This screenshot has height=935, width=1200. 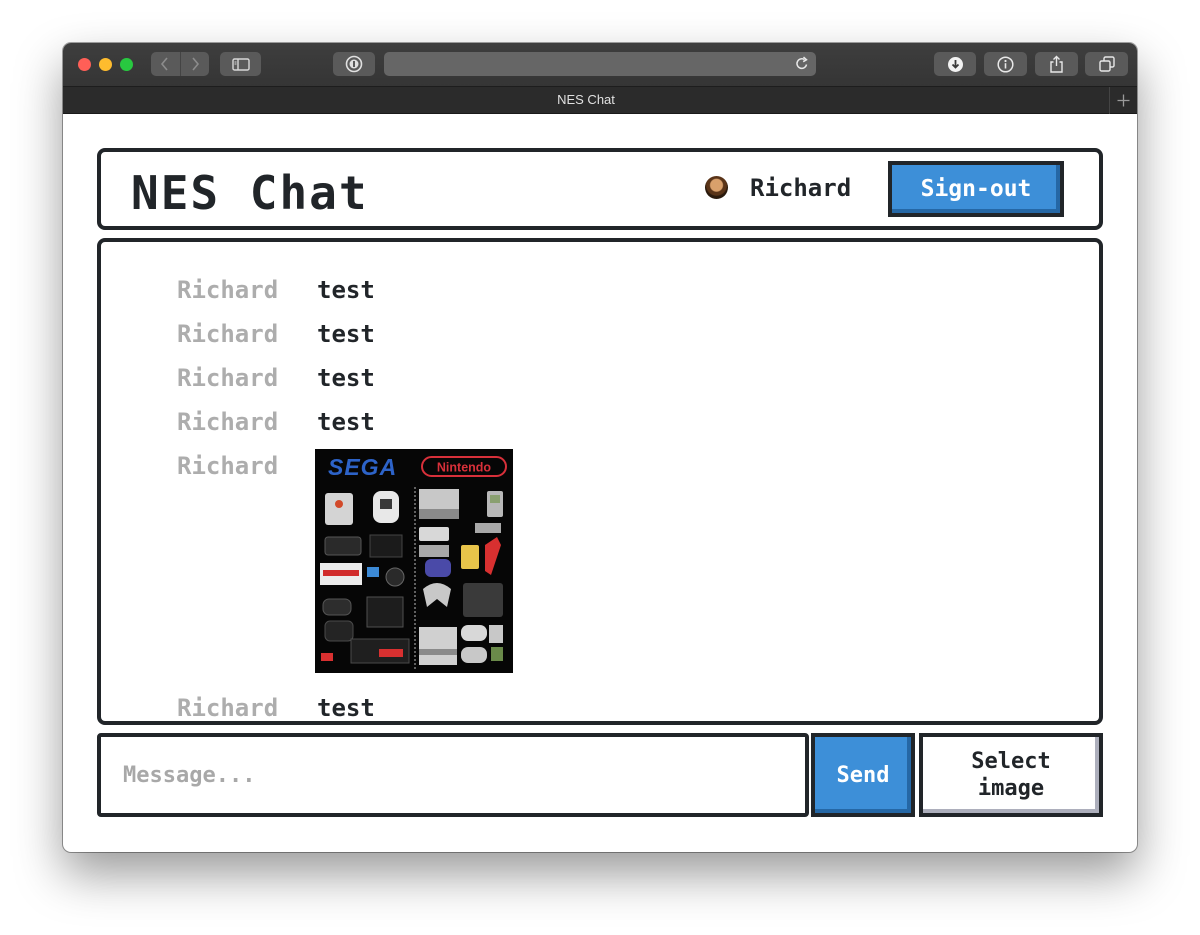 I want to click on show-tabs-button, so click(x=1106, y=64).